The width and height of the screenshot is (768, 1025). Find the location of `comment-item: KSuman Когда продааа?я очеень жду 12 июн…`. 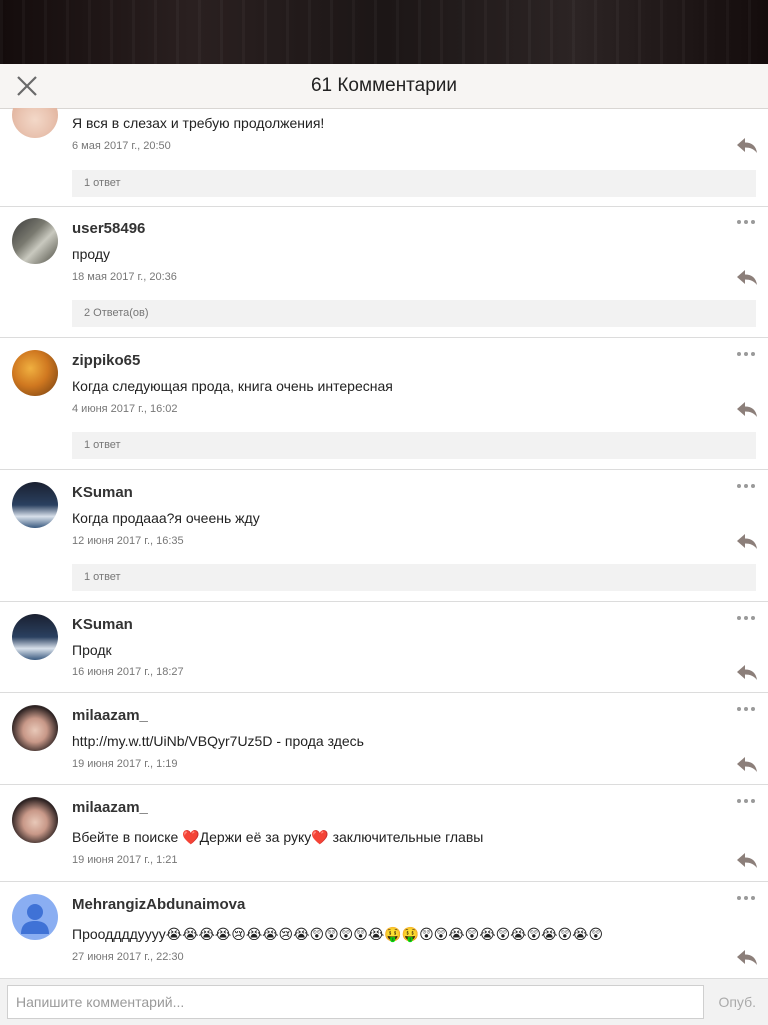

comment-item: KSuman Когда продааа?я очеень жду 12 июн… is located at coordinates (384, 536).